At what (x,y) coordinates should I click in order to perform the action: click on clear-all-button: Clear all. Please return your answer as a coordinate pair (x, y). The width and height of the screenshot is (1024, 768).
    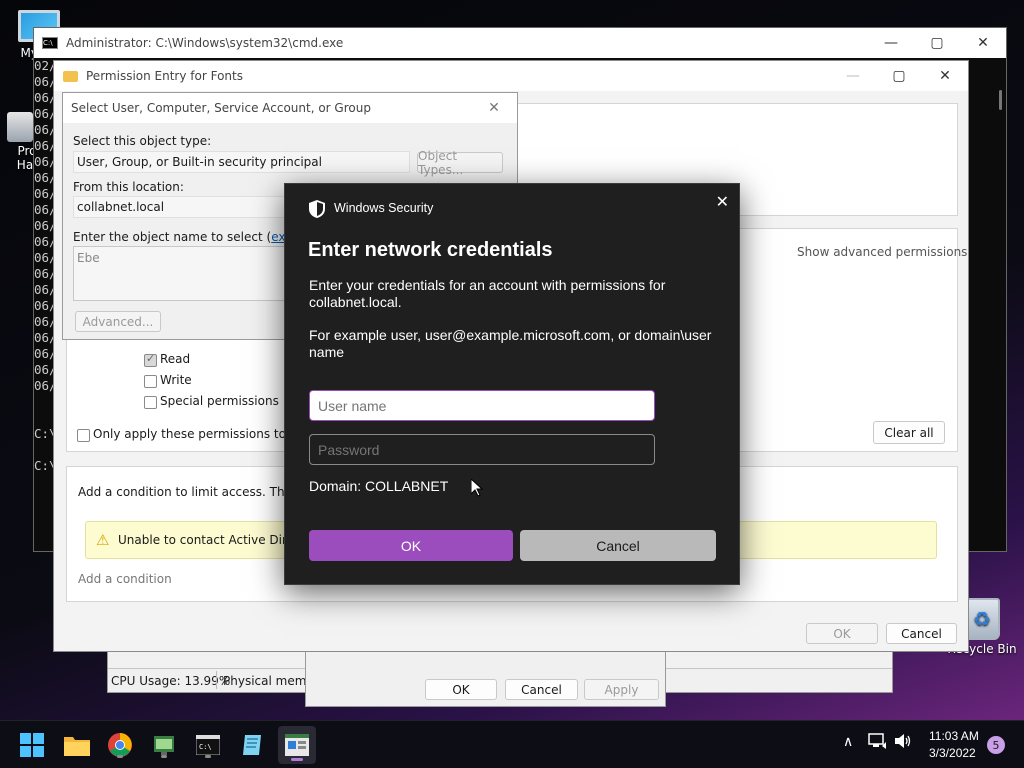
    Looking at the image, I should click on (909, 432).